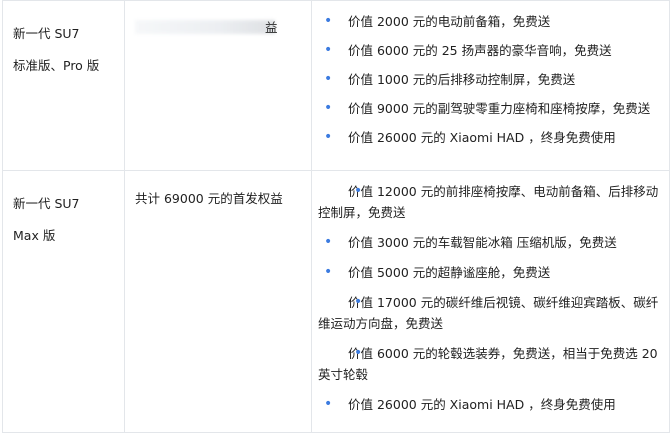  Describe the element at coordinates (488, 272) in the screenshot. I see `list-item: • 价值 5000 元的超静谧座舱，免费送` at that location.